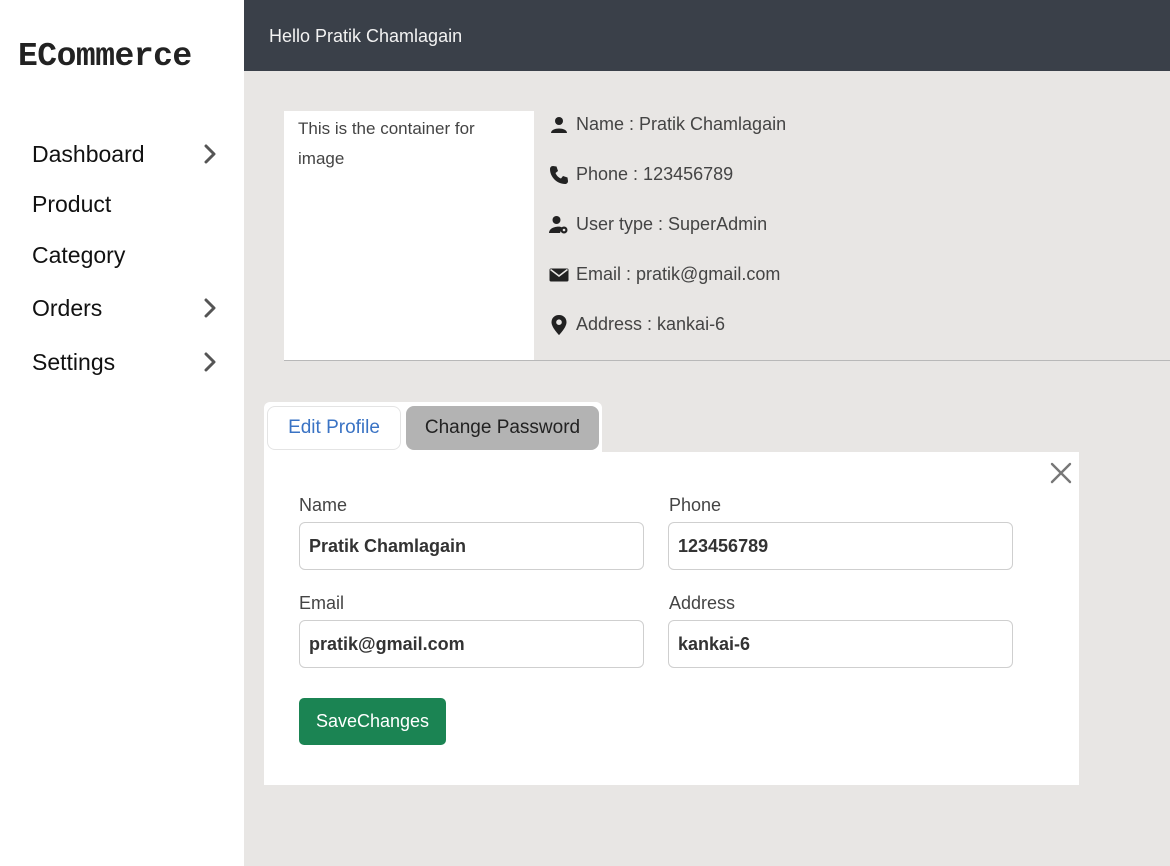 This screenshot has width=1170, height=866. Describe the element at coordinates (334, 428) in the screenshot. I see `tab-edit-profile: Edit Profile` at that location.